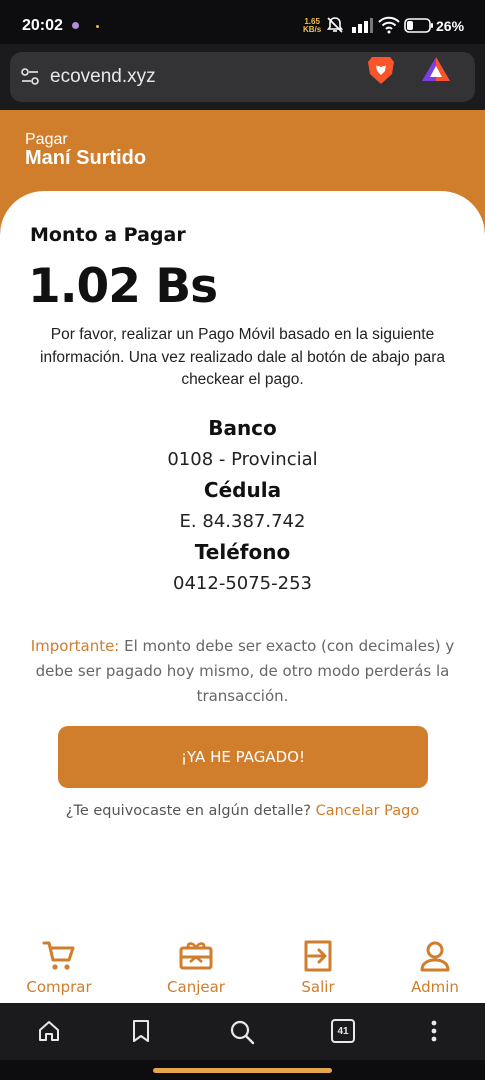 The width and height of the screenshot is (485, 1080). I want to click on site-settings-icon, so click(30, 77).